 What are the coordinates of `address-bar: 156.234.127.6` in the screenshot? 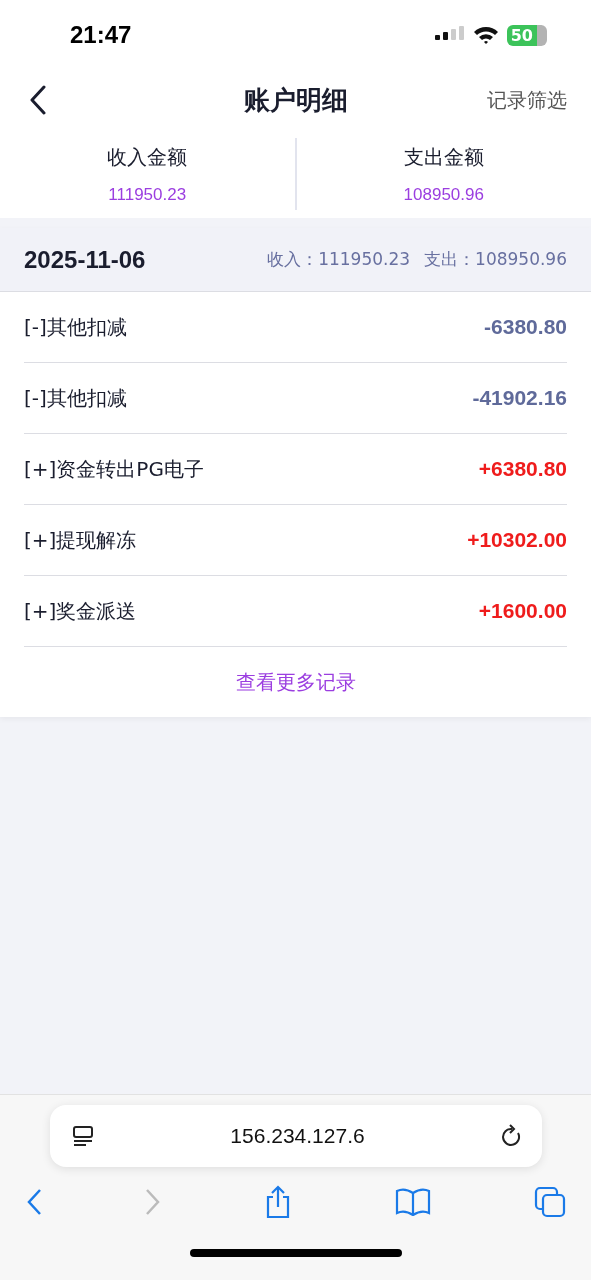 It's located at (295, 1136).